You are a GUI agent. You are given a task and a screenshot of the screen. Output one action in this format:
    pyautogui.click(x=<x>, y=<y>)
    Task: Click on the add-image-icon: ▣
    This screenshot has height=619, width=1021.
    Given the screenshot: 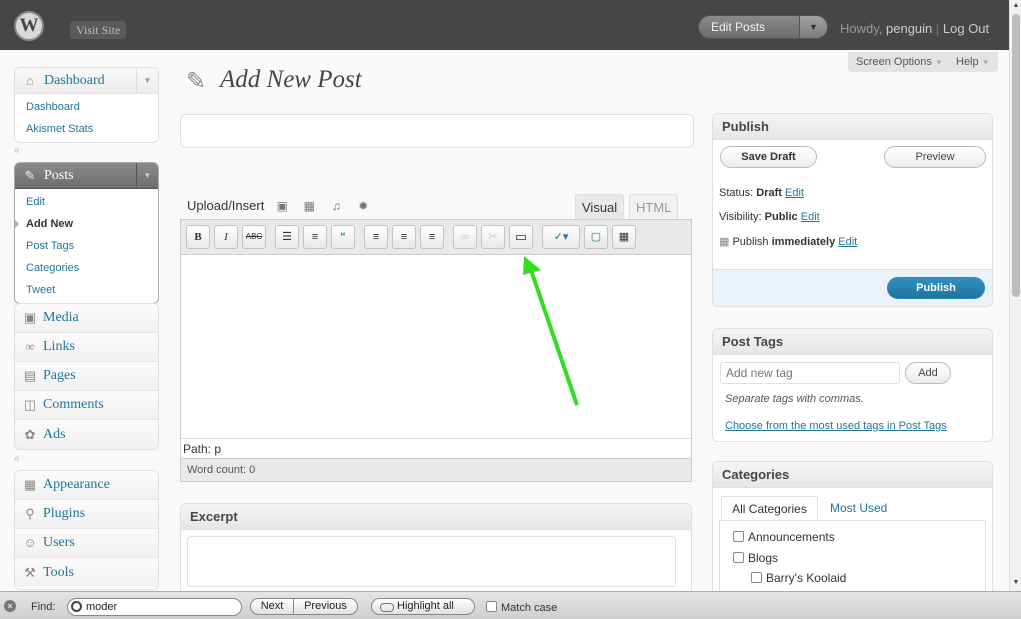 What is the action you would take?
    pyautogui.click(x=282, y=206)
    